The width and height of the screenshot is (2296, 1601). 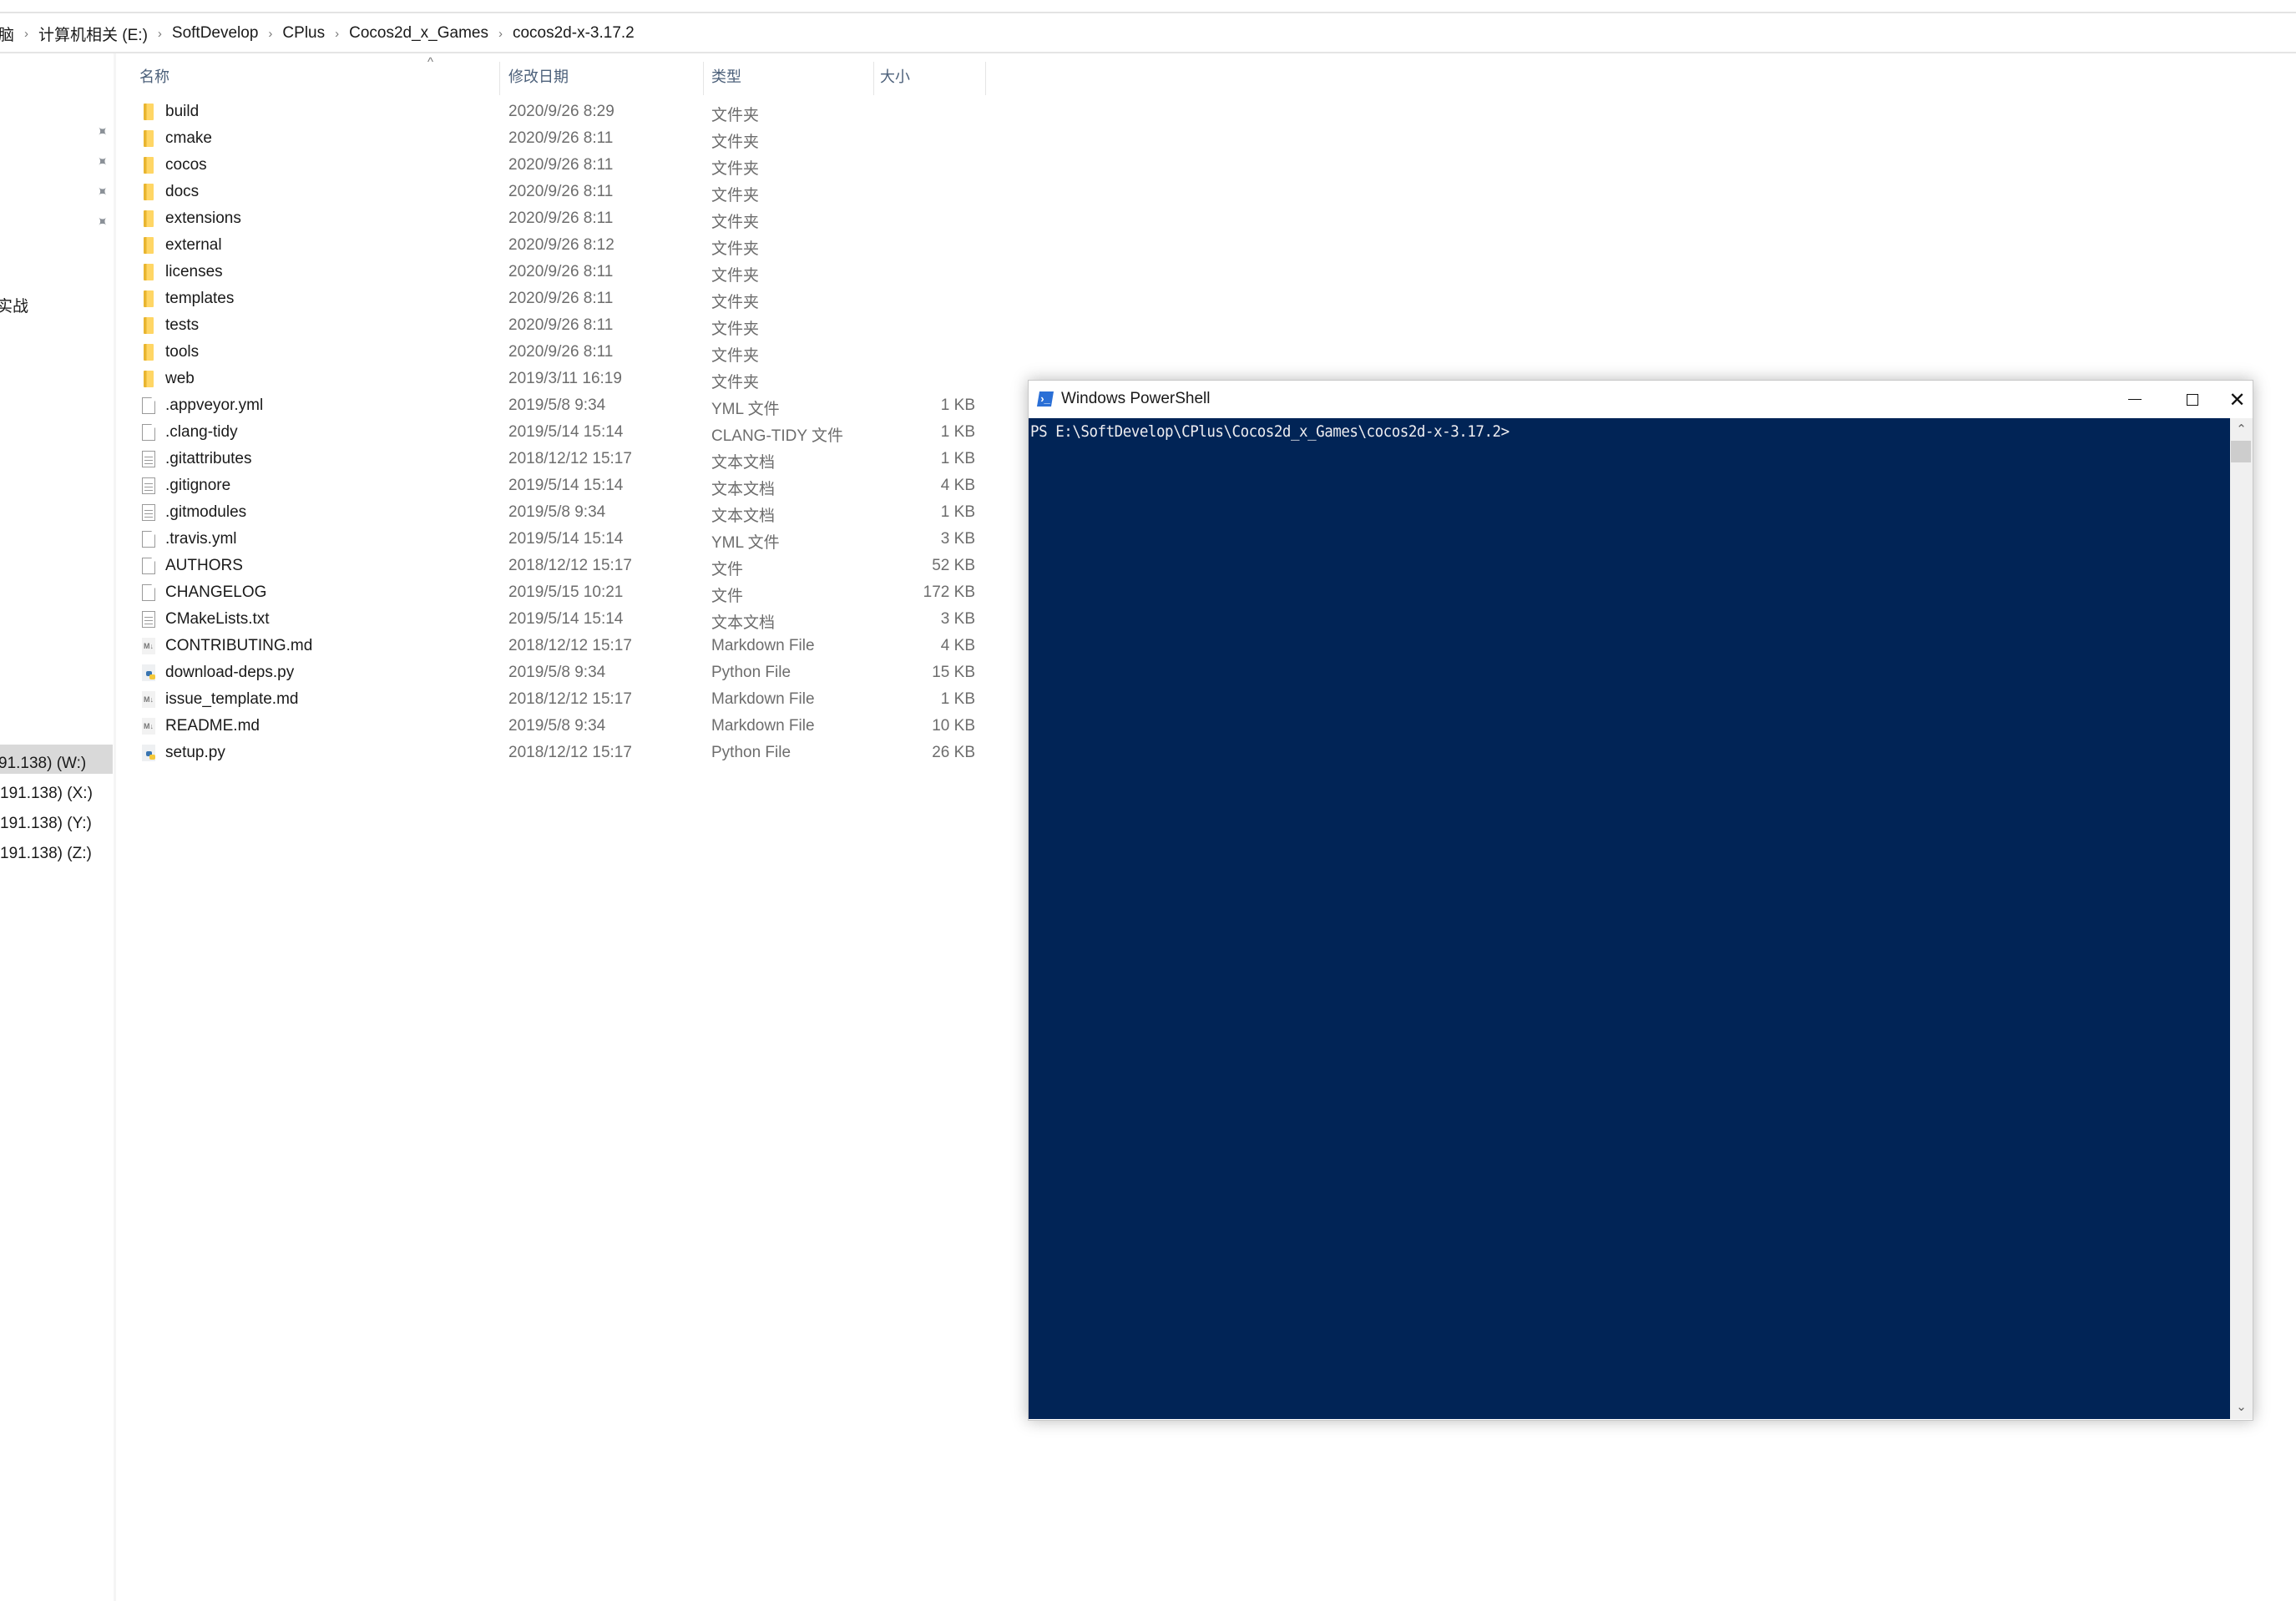 I want to click on file-row: extensions 2020/9/26 8:11 文件夹, so click(x=559, y=219).